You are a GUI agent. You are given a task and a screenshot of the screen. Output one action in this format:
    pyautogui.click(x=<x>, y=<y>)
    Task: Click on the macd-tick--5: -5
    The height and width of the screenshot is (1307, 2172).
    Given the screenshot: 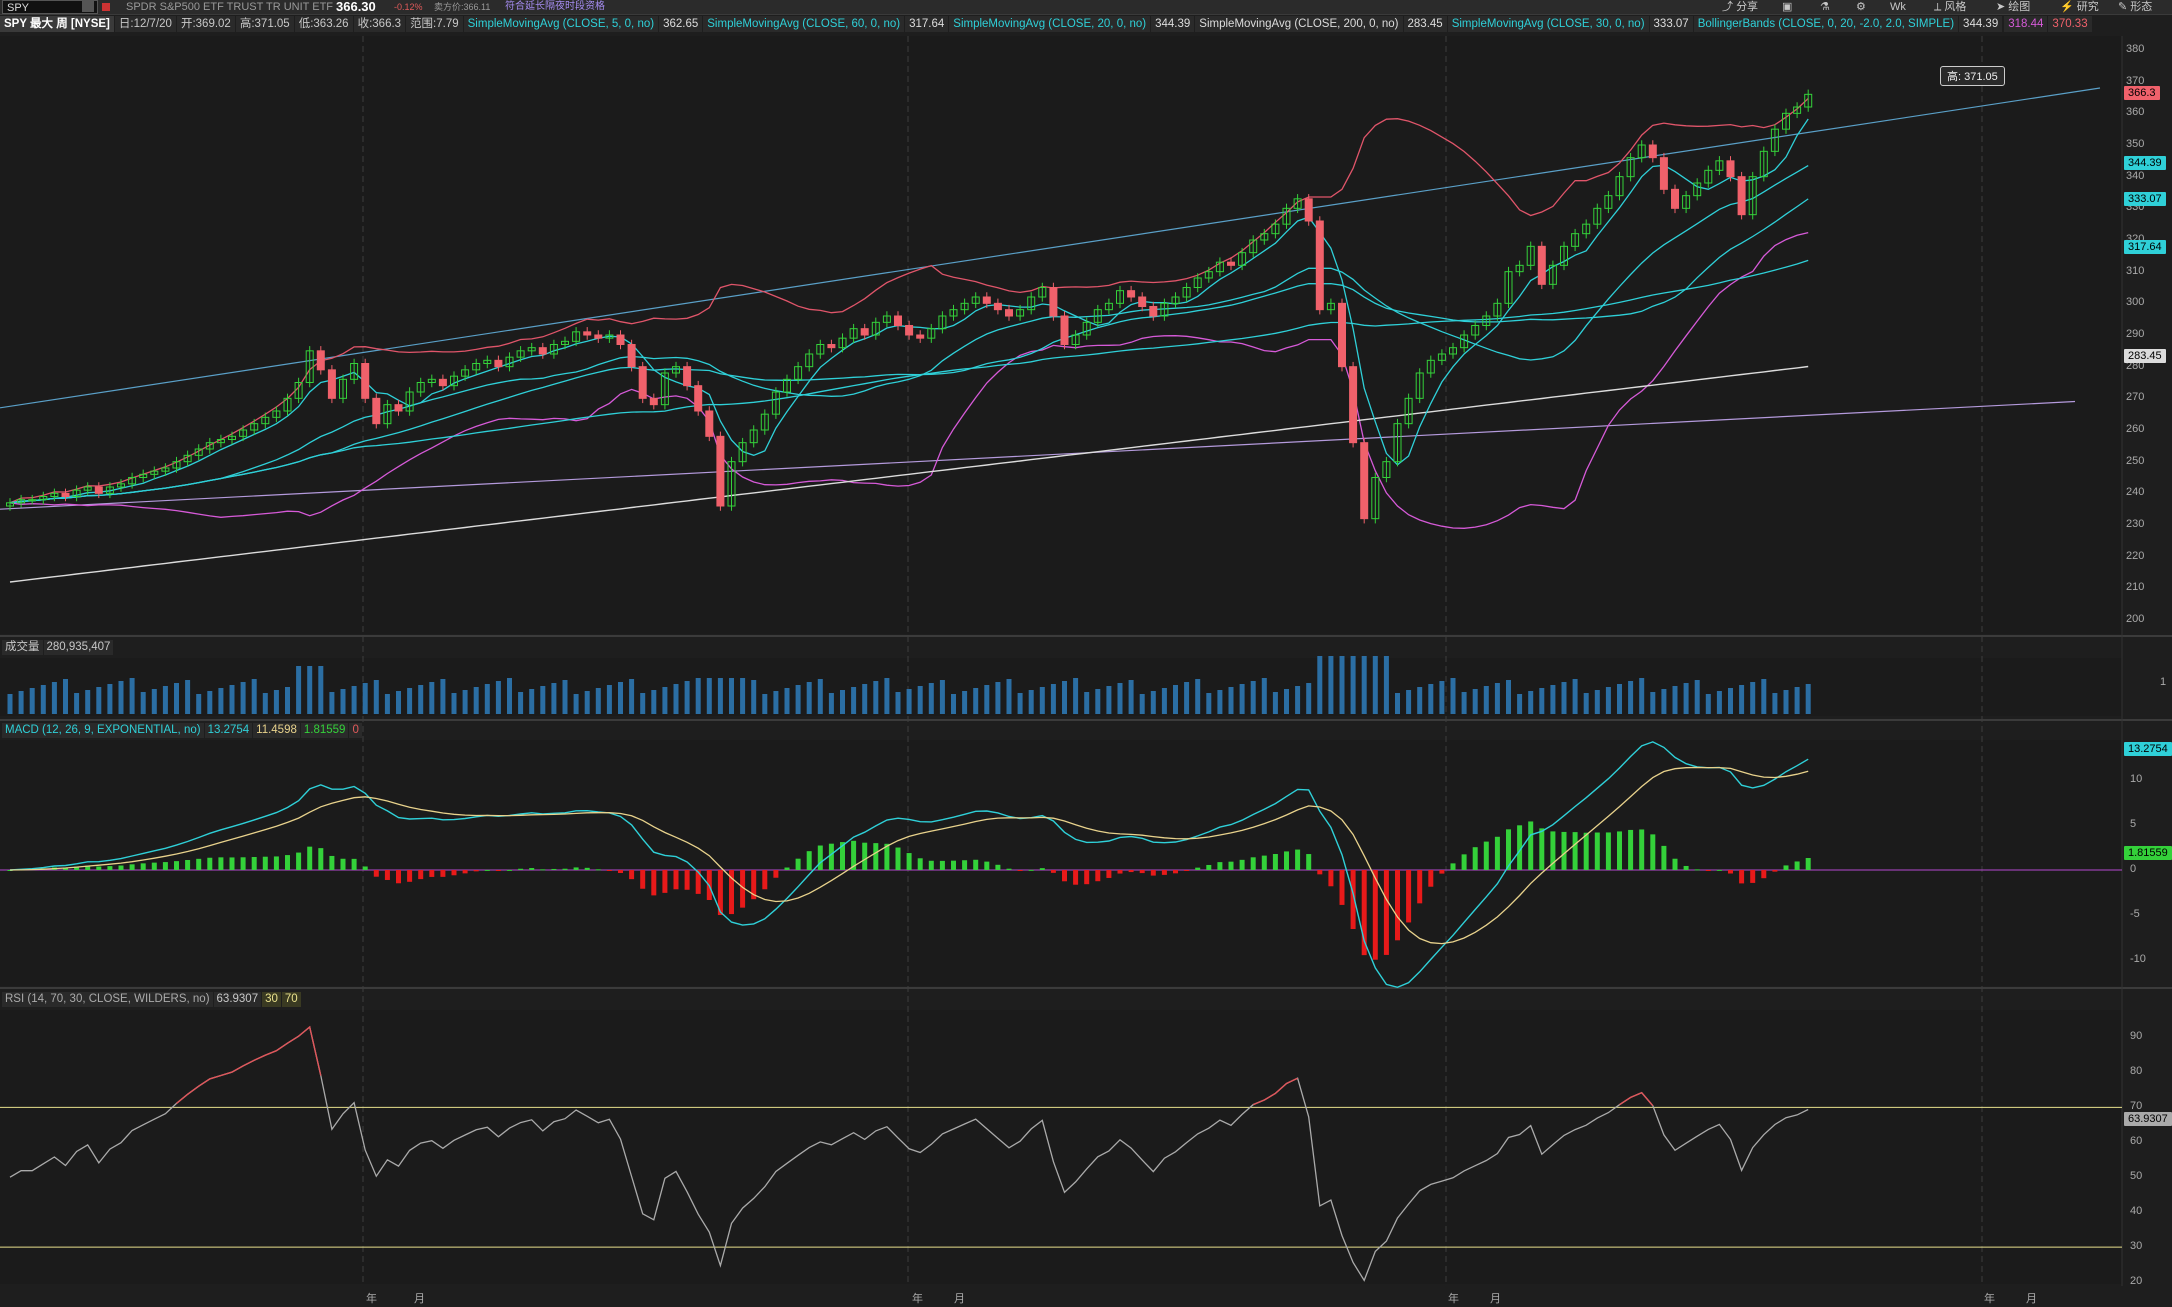 What is the action you would take?
    pyautogui.click(x=2135, y=914)
    